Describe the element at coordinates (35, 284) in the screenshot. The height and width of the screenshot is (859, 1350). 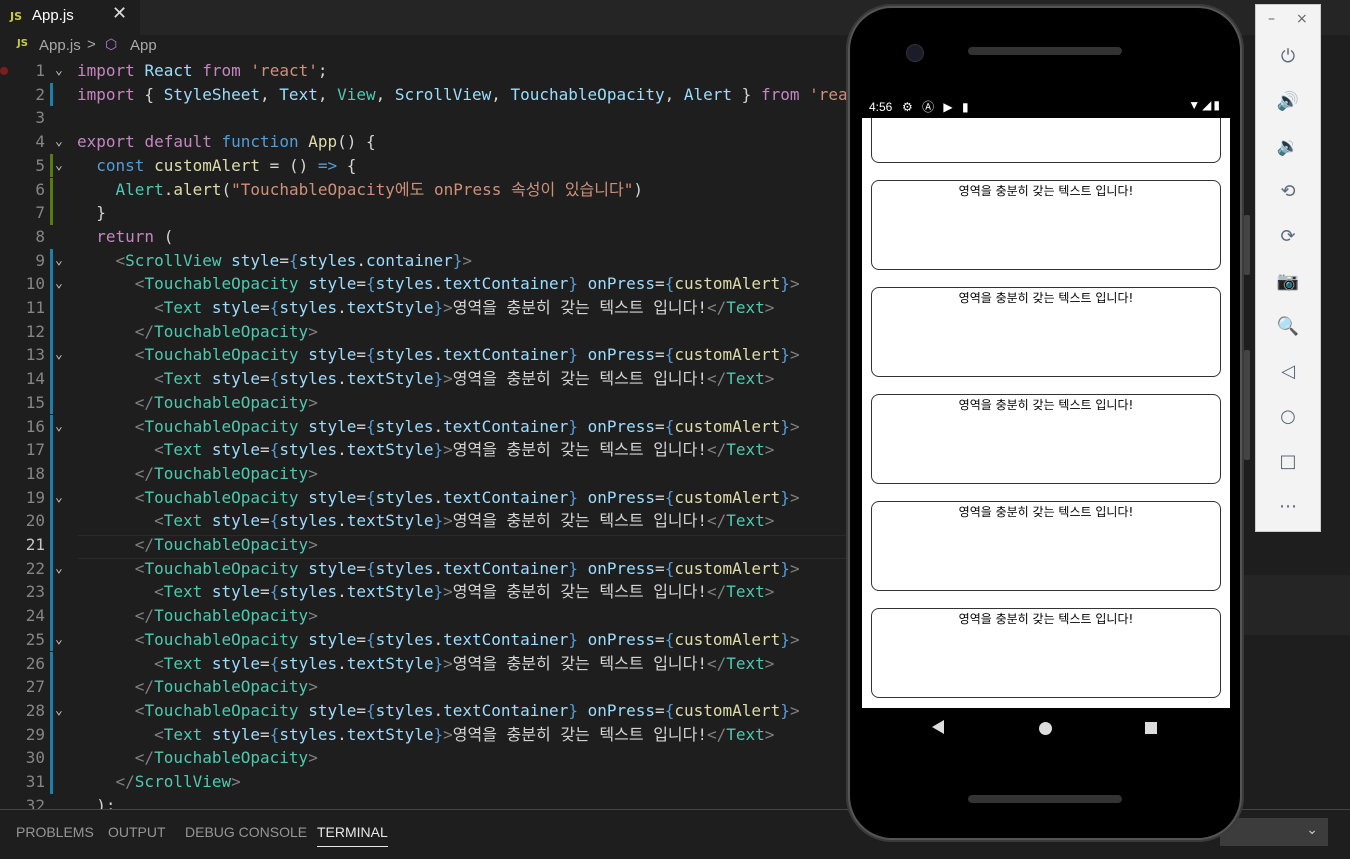
I see `line-number: 10` at that location.